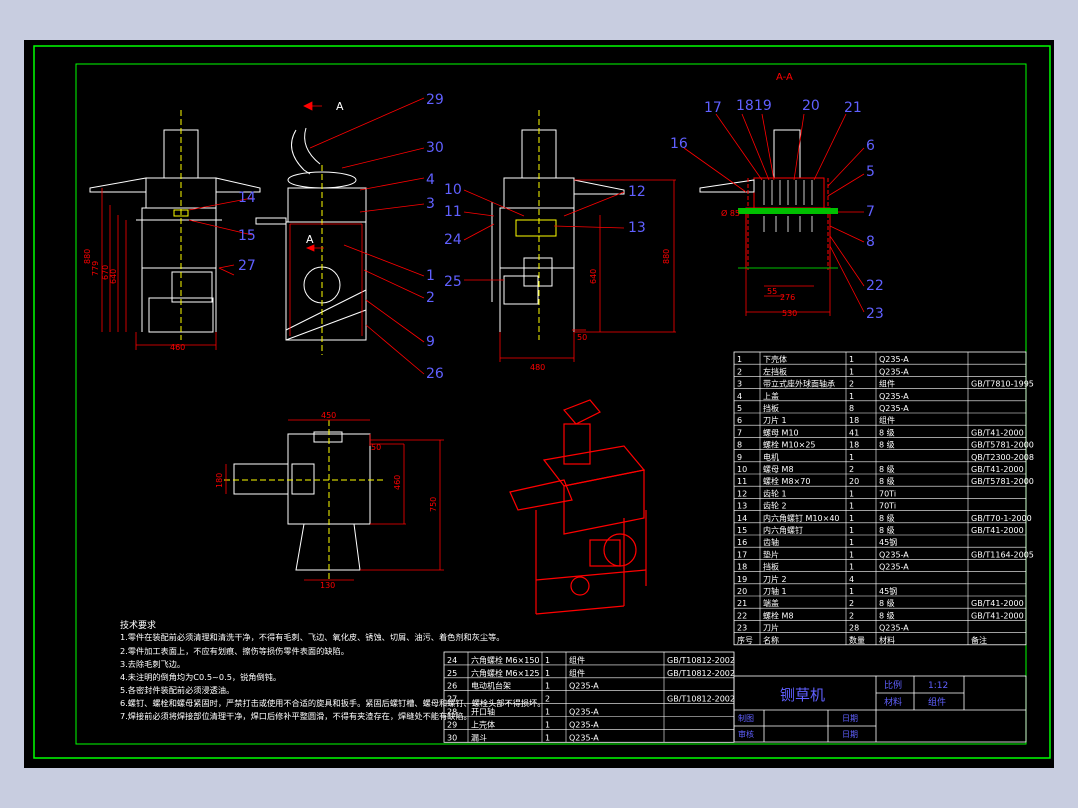 This screenshot has width=1078, height=808. What do you see at coordinates (701, 673) in the screenshot?
I see `table-cell: GB/T10812-2002` at bounding box center [701, 673].